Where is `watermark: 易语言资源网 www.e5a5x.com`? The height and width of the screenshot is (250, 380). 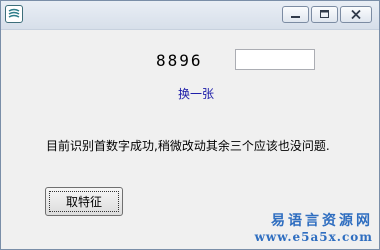
watermark: 易语言资源网 www.e5a5x.com is located at coordinates (314, 228).